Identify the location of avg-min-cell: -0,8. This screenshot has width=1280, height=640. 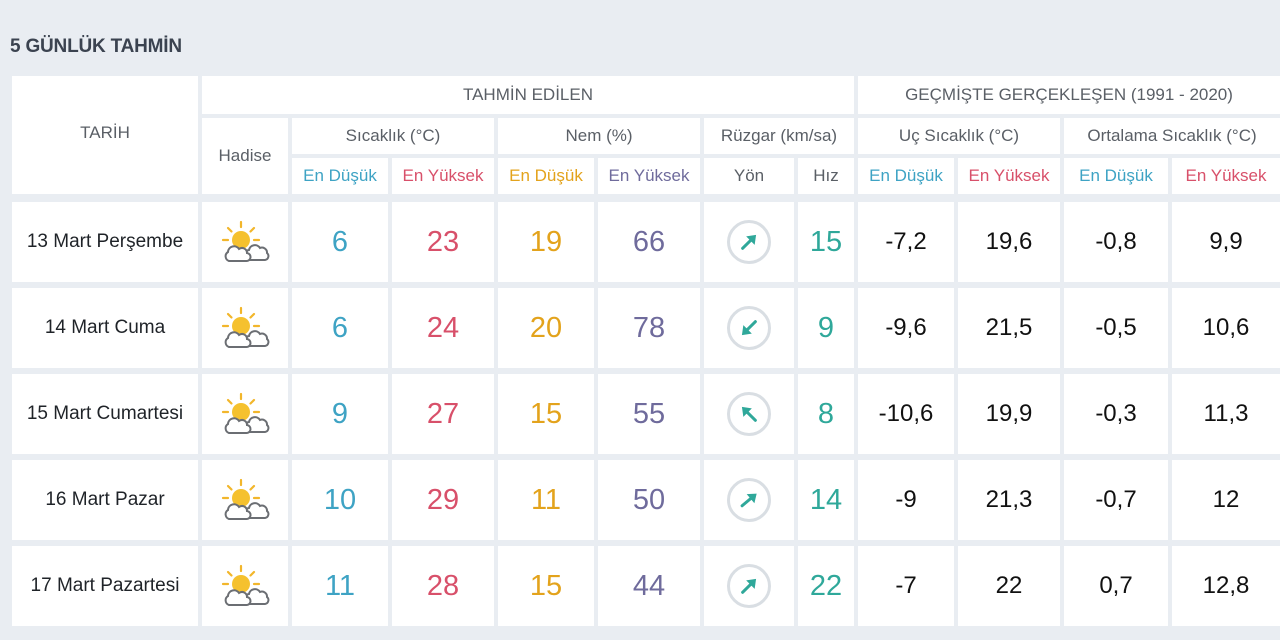
(1116, 242).